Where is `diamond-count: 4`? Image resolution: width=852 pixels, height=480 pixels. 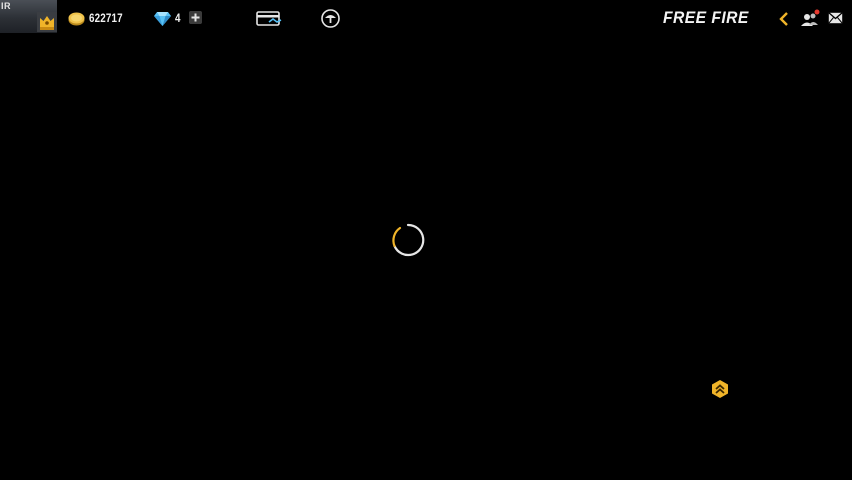 diamond-count: 4 is located at coordinates (178, 18).